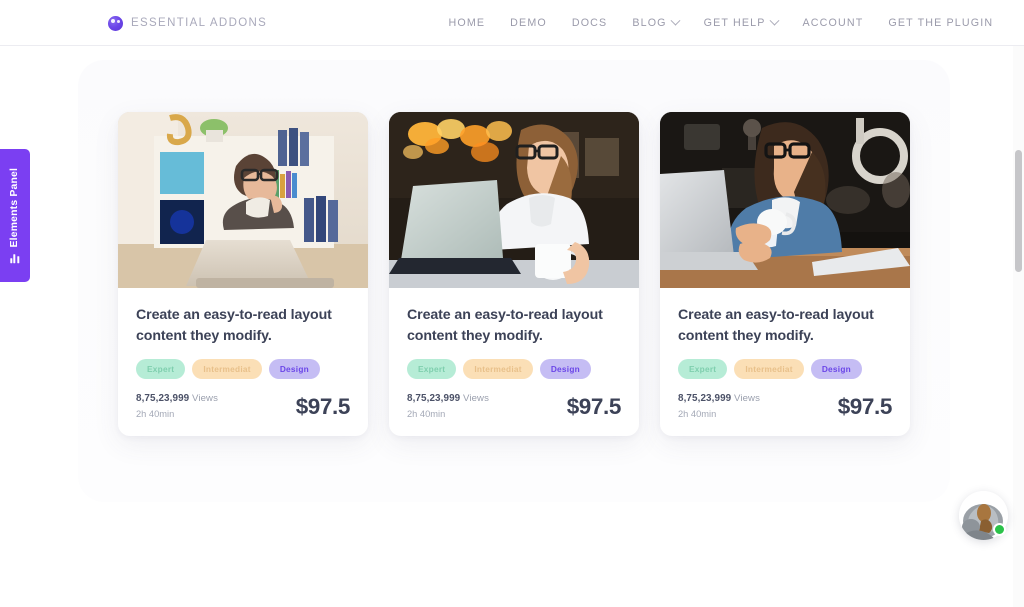  I want to click on nav-label: DOCS, so click(589, 23).